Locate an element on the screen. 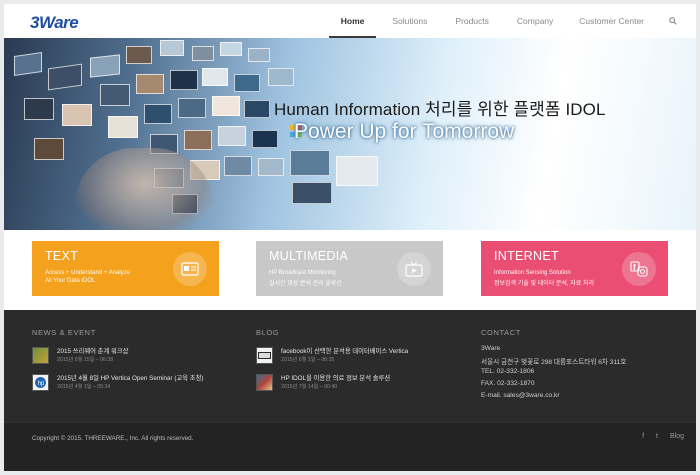 The image size is (700, 475). blog-date: 2015년 6월 1일 – 06:35 is located at coordinates (308, 360).